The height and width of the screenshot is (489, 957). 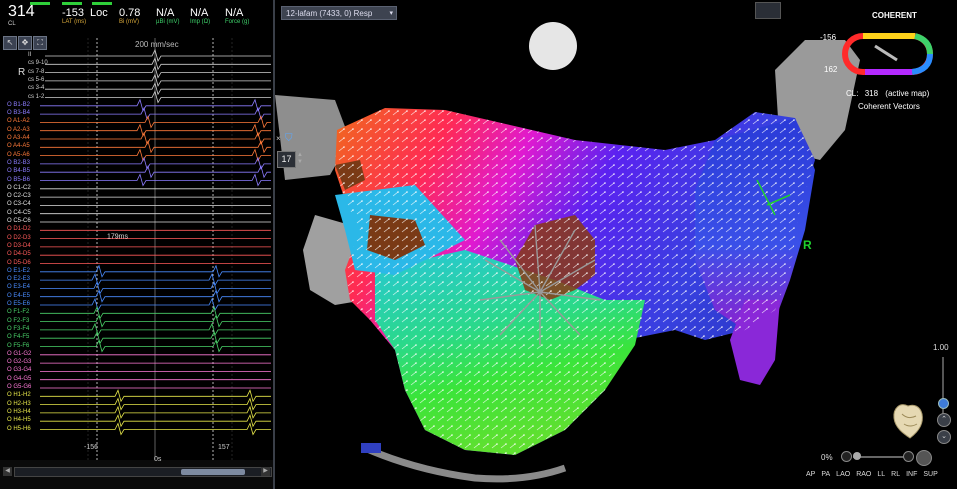 I want to click on point-count-box: 17, so click(x=286, y=159).